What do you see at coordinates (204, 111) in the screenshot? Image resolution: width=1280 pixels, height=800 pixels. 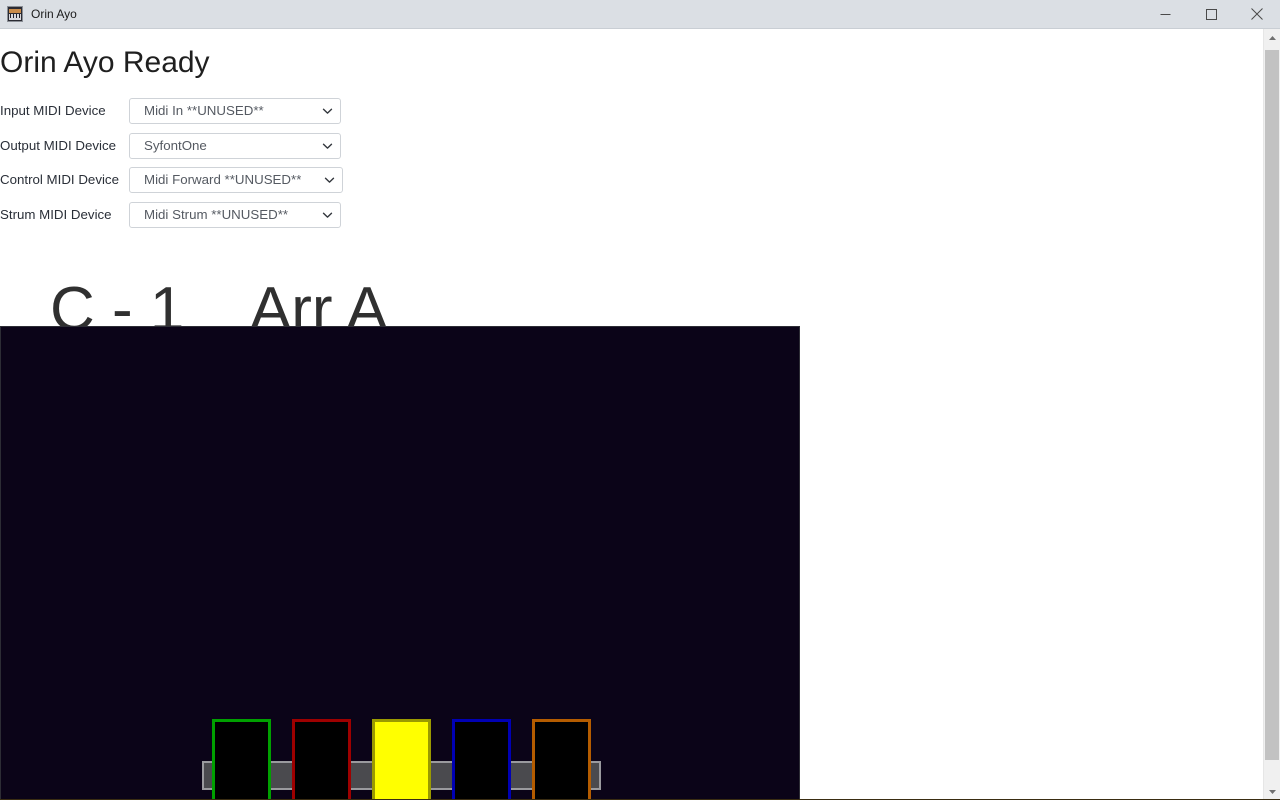 I see `input-midi-device-value: Midi In **UNUSED**` at bounding box center [204, 111].